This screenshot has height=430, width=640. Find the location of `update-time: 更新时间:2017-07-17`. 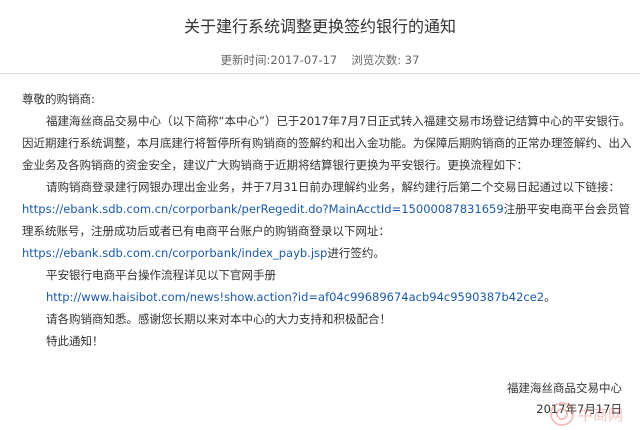

update-time: 更新时间:2017-07-17 is located at coordinates (279, 60).